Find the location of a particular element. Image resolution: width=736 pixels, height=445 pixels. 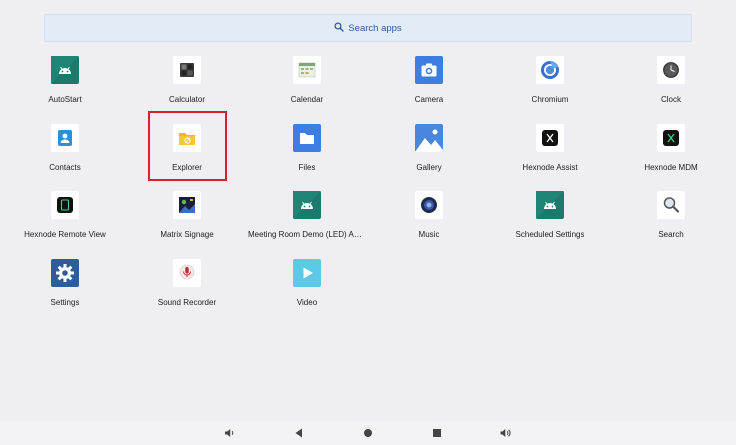

app-label: Music is located at coordinates (429, 234).